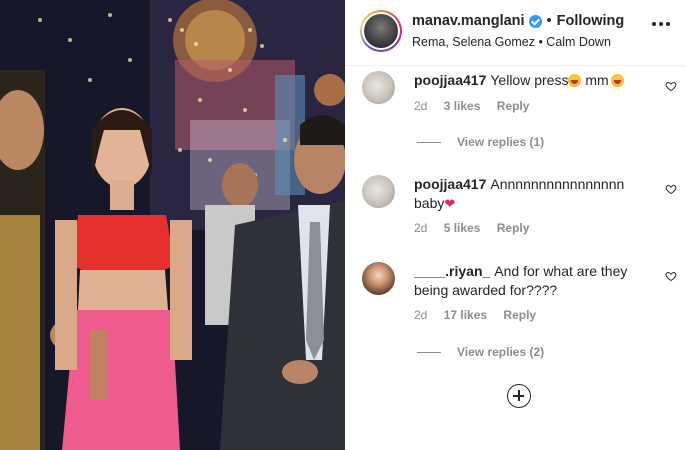  I want to click on author-username: manav.manglani, so click(468, 21).